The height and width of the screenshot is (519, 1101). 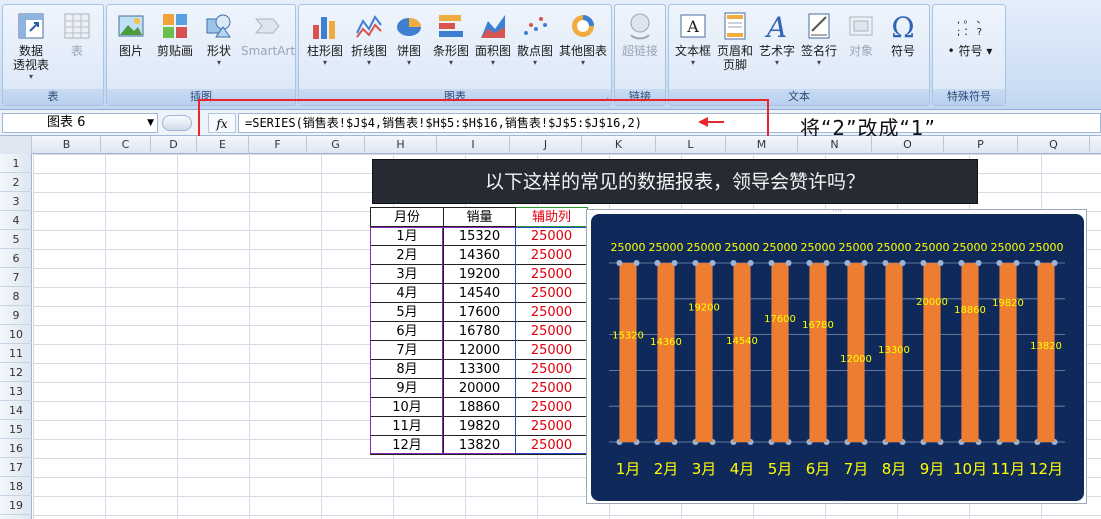 I want to click on column-header-cell: J, so click(x=546, y=145).